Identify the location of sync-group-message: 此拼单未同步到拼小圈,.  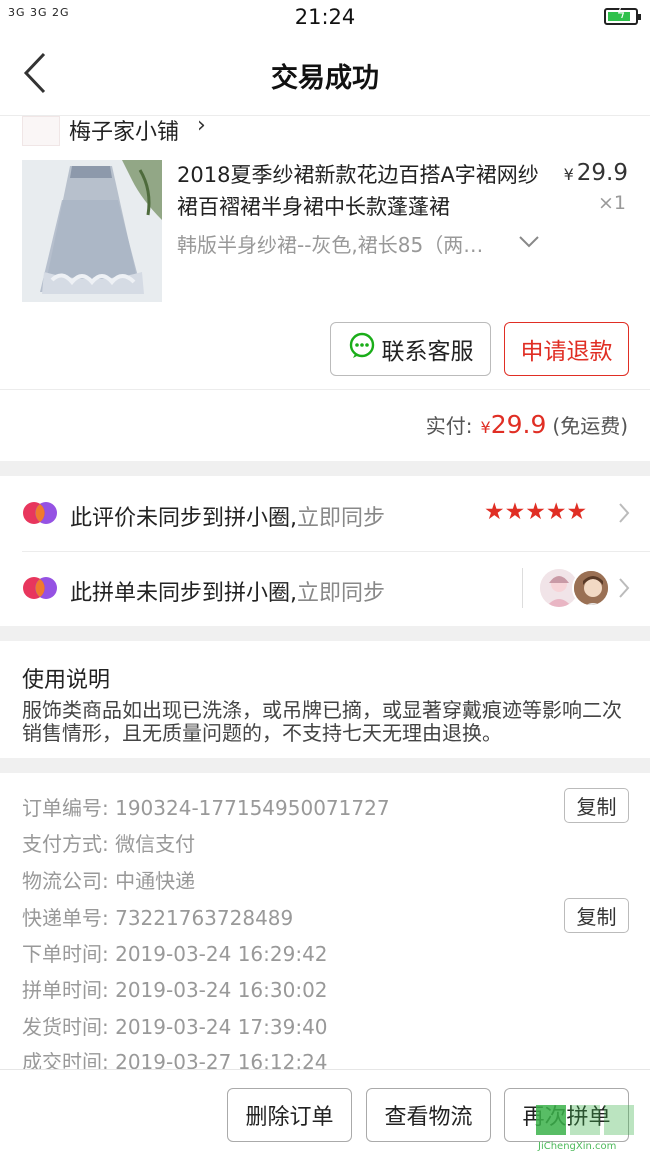
(183, 593).